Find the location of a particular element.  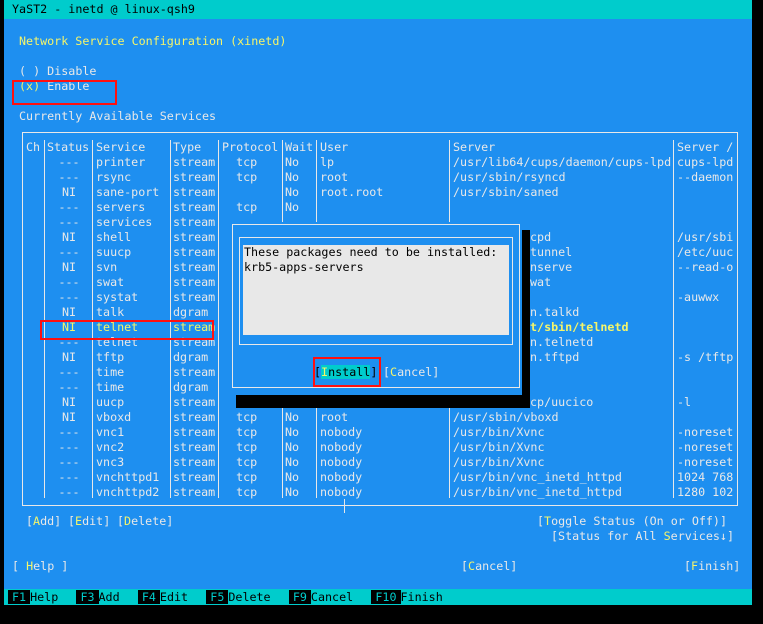

table-border-left is located at coordinates (22, 319).